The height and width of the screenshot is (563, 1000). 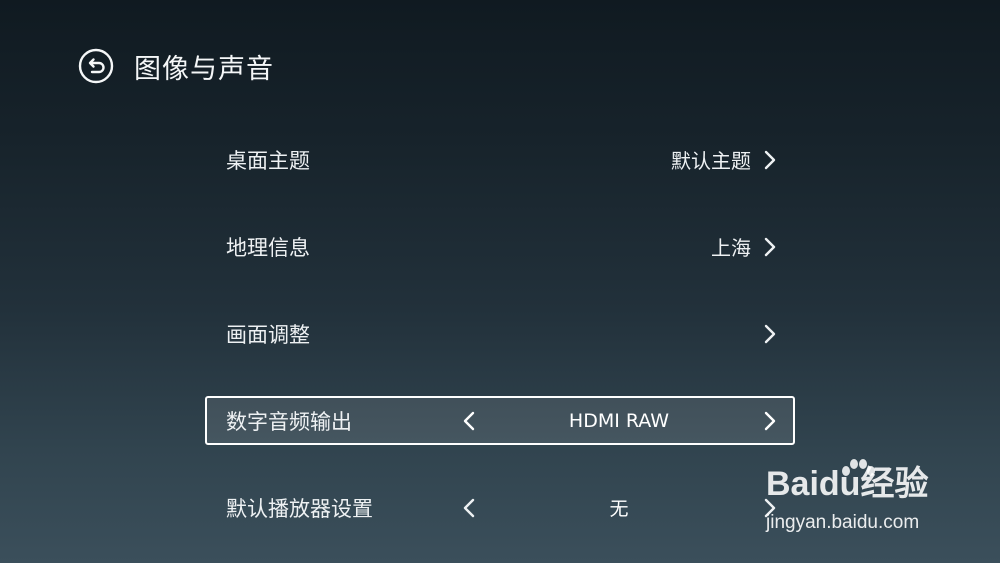 What do you see at coordinates (500, 420) in the screenshot?
I see `menu-item-digital-audio-output: 数字音频输出 HDMI RAW` at bounding box center [500, 420].